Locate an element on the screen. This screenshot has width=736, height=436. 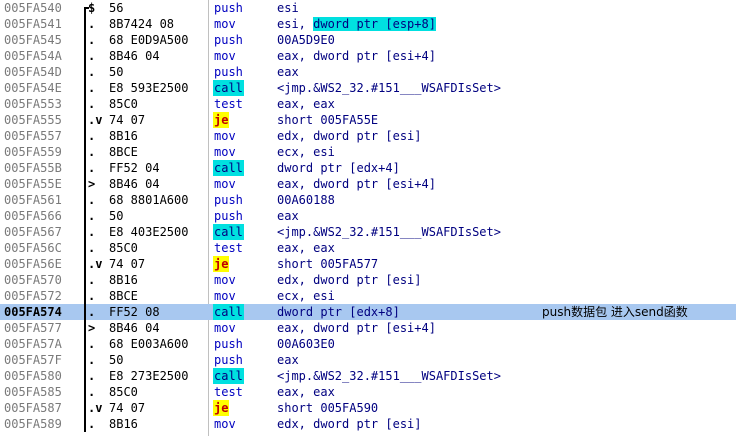
row-hex-bytes: 68 8801A600 is located at coordinates (149, 200).